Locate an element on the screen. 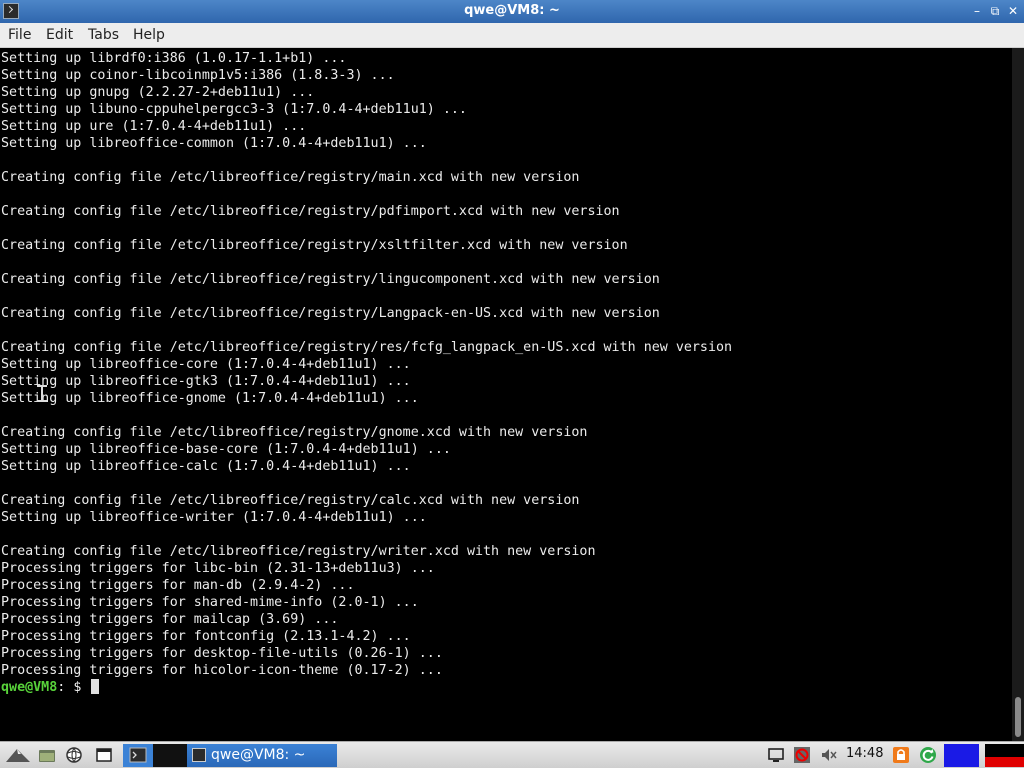 The height and width of the screenshot is (768, 1024). file-manager-icon is located at coordinates (47, 755).